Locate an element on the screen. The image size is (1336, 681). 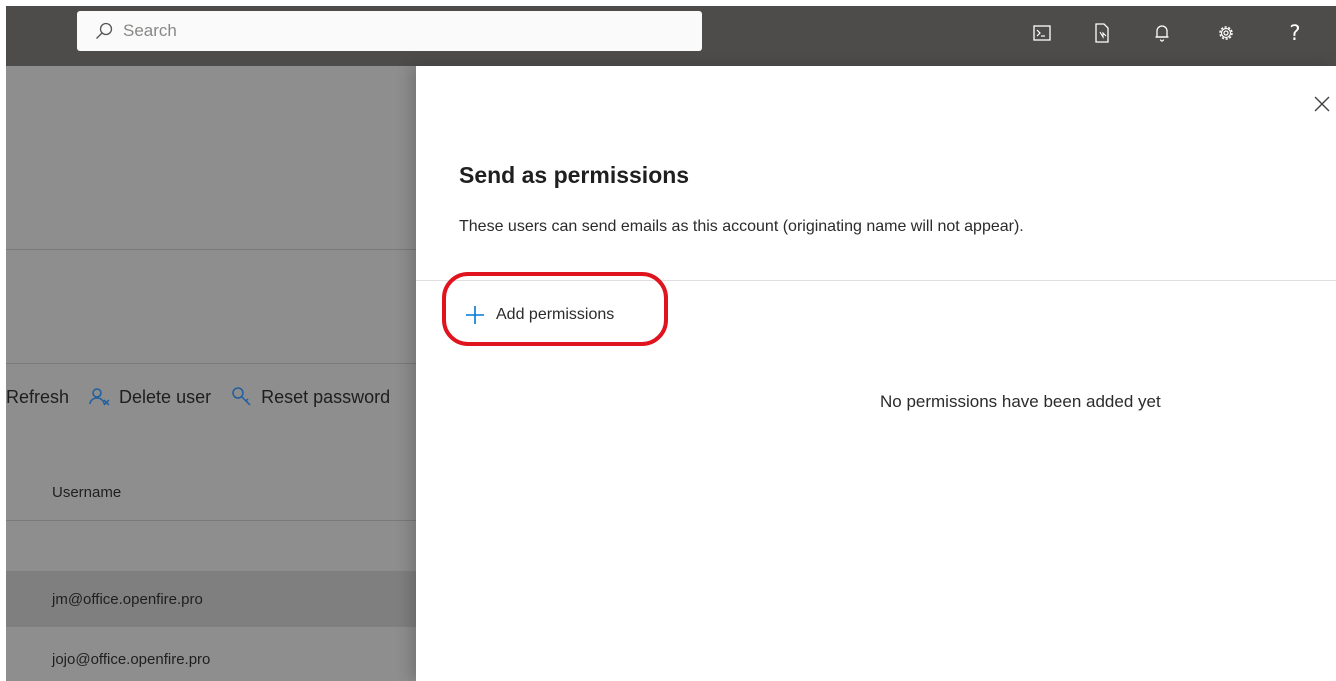
gear-icon is located at coordinates (1226, 33).